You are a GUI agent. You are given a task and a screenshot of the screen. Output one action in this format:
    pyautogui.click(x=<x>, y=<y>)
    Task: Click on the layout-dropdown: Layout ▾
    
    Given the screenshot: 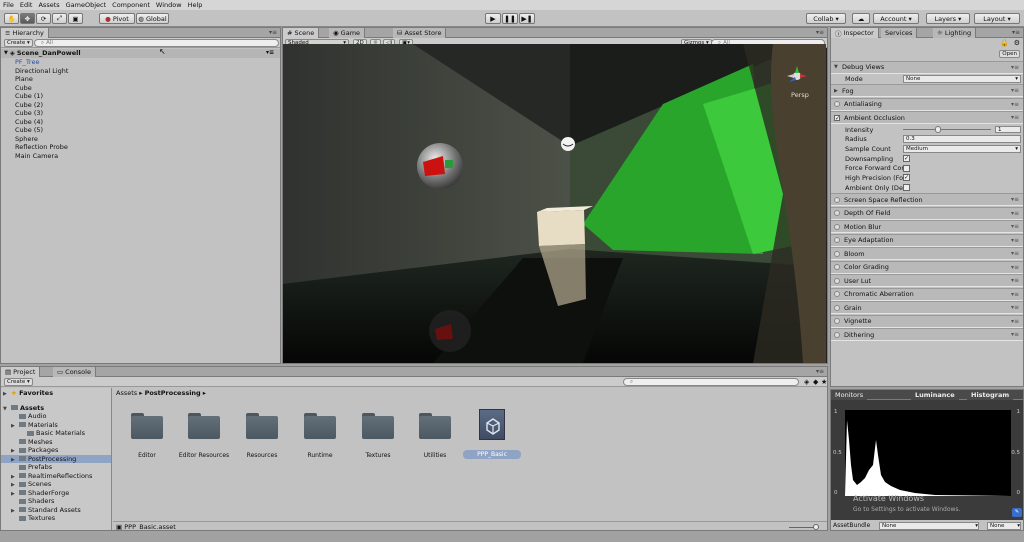 What is the action you would take?
    pyautogui.click(x=997, y=18)
    